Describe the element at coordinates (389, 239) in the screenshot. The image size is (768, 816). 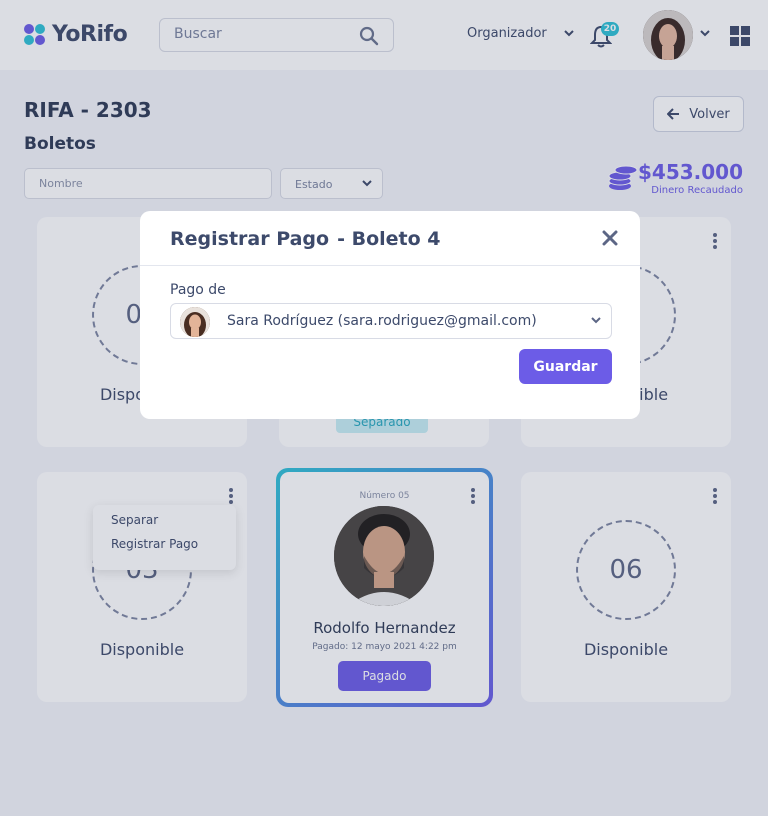
I see `modal-ticket-label: - Boleto 4` at that location.